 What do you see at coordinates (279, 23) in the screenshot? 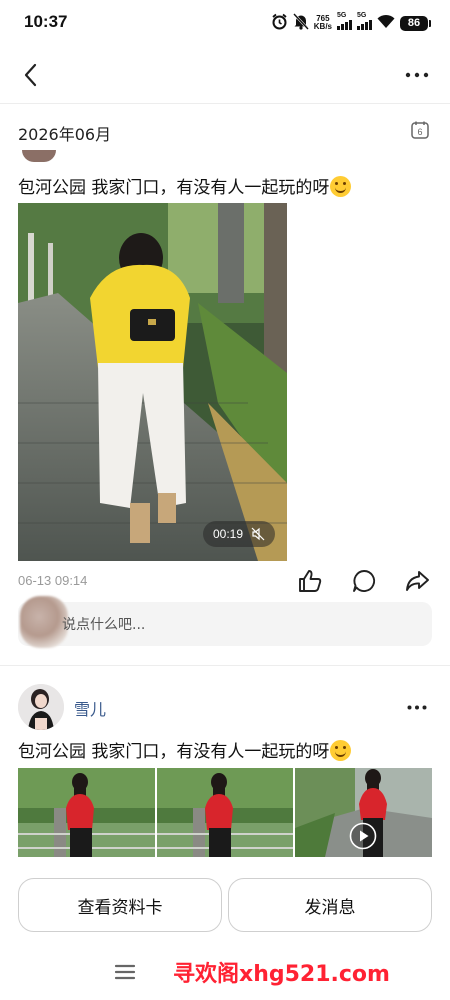
I see `alarm-icon` at bounding box center [279, 23].